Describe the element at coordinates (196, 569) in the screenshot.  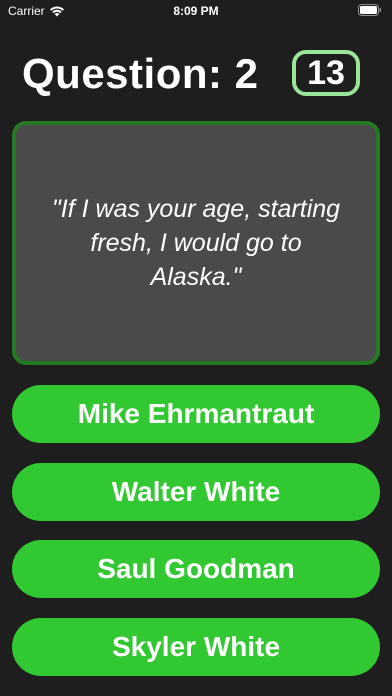
I see `answer-button-3: Saul Goodman` at that location.